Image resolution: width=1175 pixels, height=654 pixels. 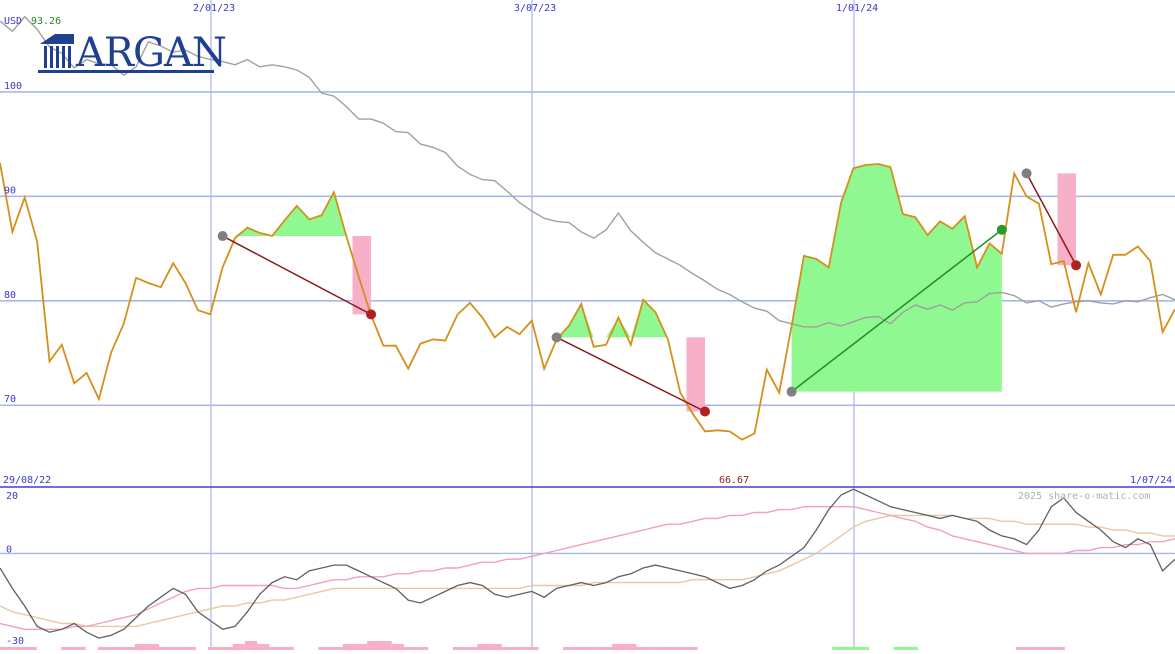 What do you see at coordinates (27, 480) in the screenshot?
I see `start-date-label: 29/08/22` at bounding box center [27, 480].